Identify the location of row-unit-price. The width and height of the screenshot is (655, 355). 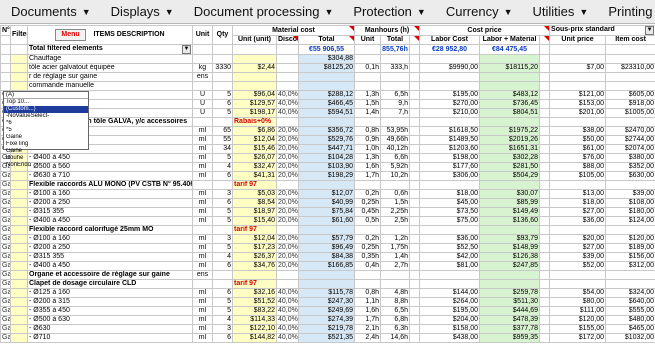
(254, 86).